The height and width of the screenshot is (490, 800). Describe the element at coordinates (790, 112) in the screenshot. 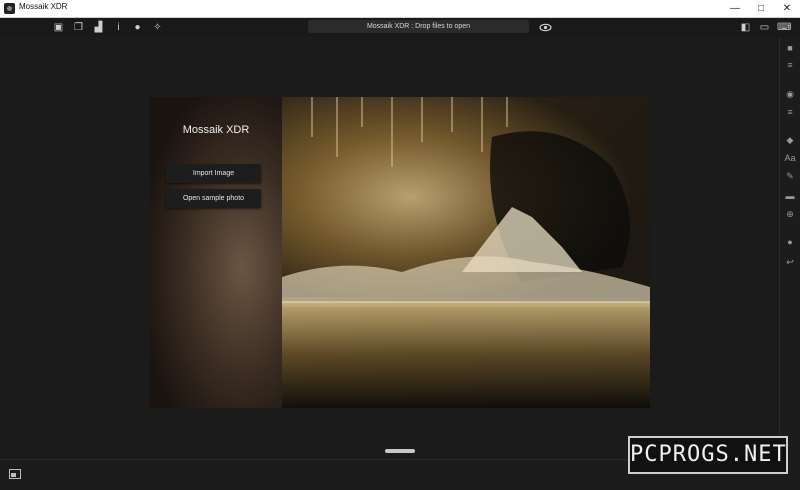

I see `filter-icon: ≡` at that location.